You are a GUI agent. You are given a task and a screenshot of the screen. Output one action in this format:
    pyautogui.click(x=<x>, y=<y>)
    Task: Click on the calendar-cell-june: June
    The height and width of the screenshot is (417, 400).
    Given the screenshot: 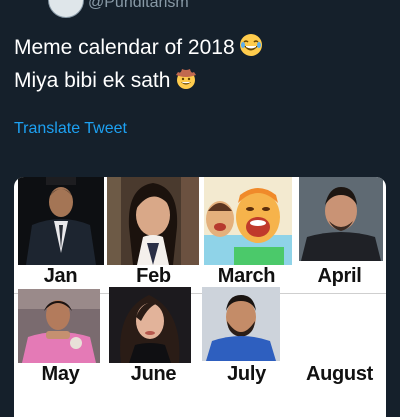 What is the action you would take?
    pyautogui.click(x=153, y=352)
    